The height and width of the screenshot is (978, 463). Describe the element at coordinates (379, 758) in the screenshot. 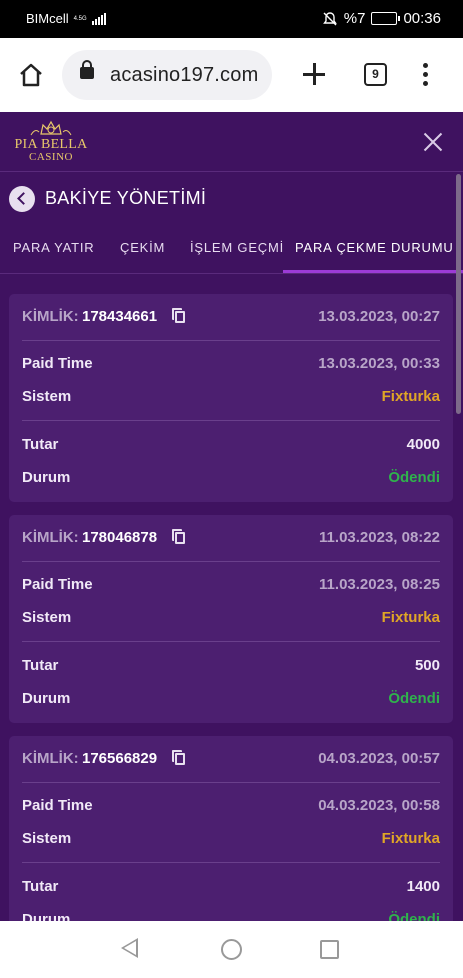

I see `created-date: 04.03.2023, 00:57` at that location.